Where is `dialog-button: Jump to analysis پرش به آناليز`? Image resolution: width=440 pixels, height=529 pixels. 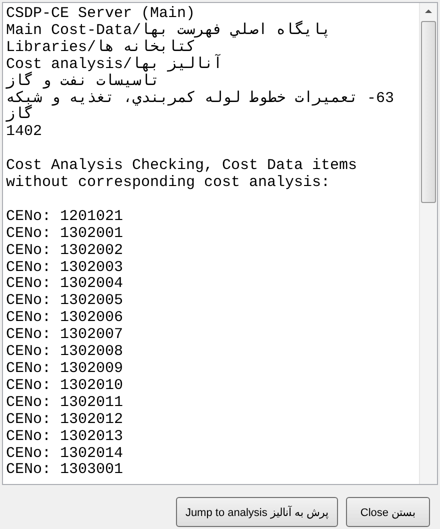
dialog-button: Jump to analysis پرش به آناليز is located at coordinates (257, 512).